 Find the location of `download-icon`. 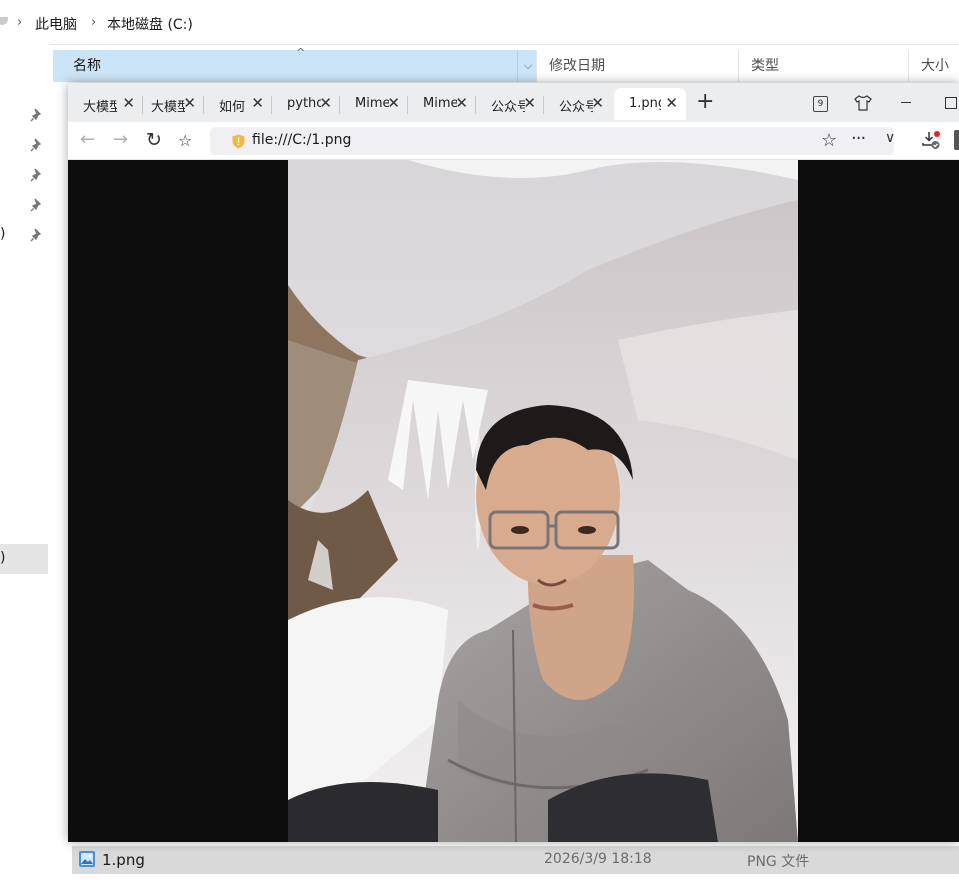

download-icon is located at coordinates (931, 140).